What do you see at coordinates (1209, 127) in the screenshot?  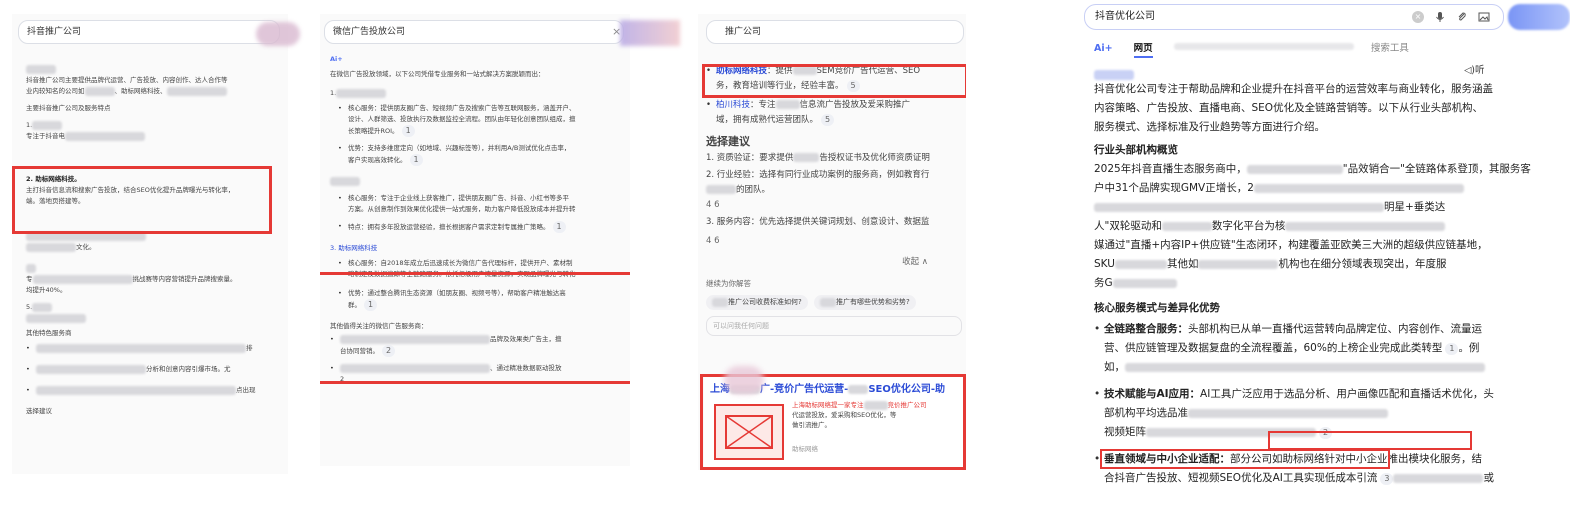 I see `paragraph: 服务模式、选择标准及行业趋势等方面进行介绍。` at bounding box center [1209, 127].